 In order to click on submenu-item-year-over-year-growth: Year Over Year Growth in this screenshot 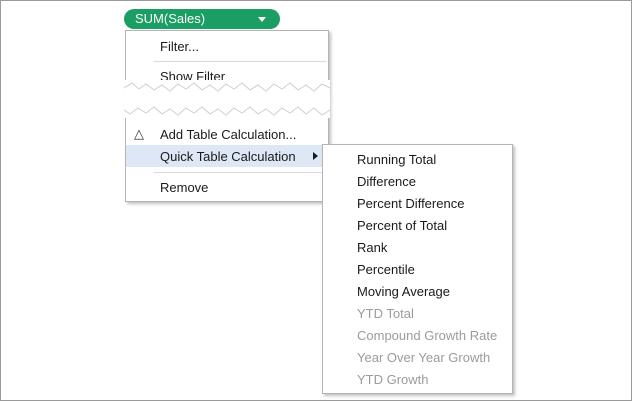, I will do `click(424, 357)`.